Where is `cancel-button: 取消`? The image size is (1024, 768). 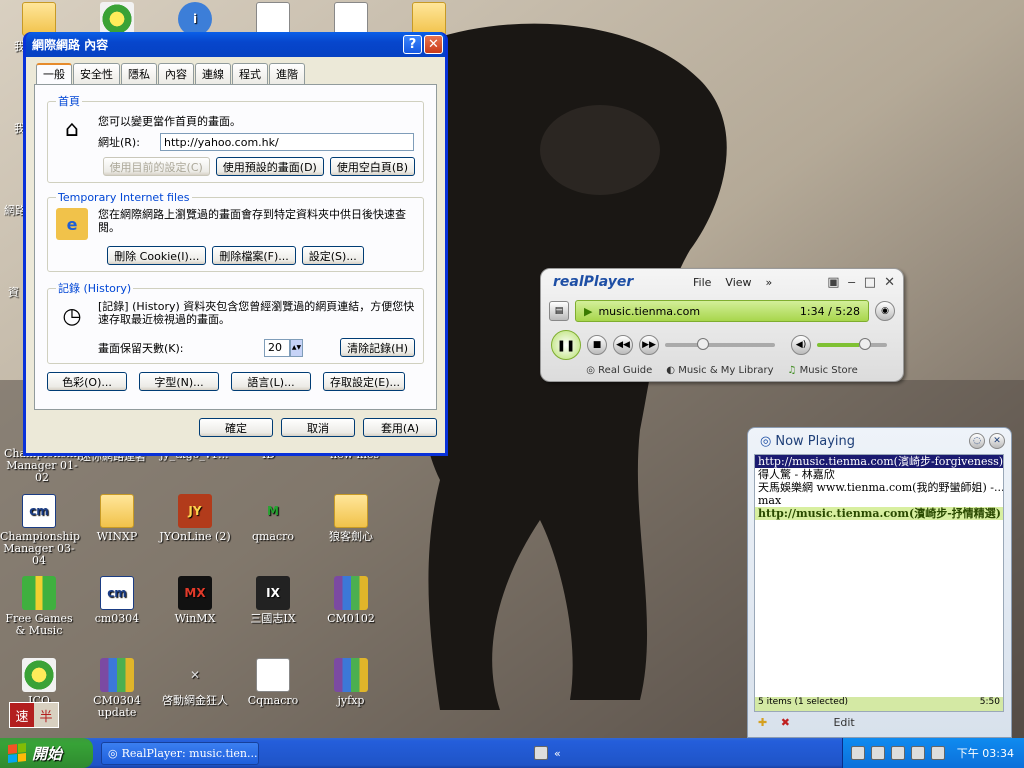 cancel-button: 取消 is located at coordinates (318, 427).